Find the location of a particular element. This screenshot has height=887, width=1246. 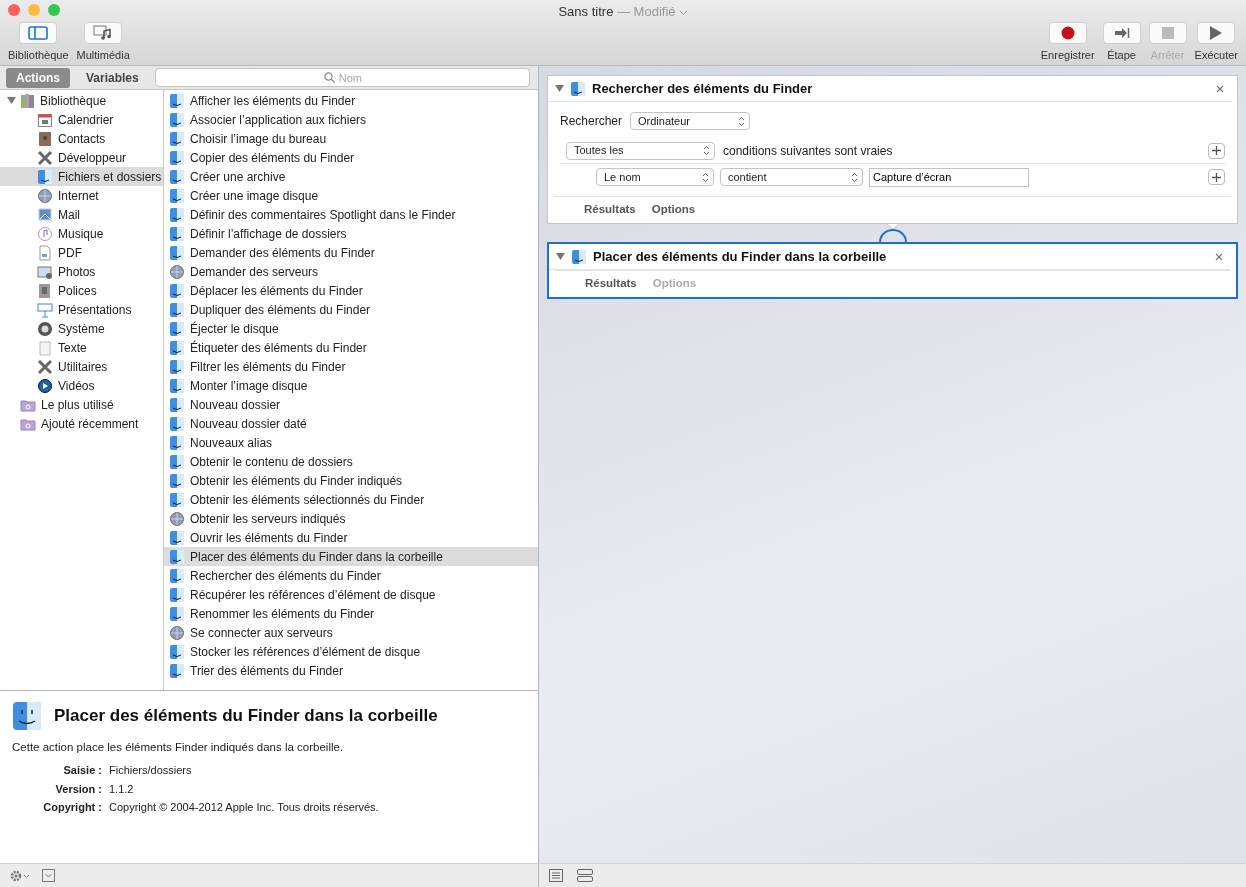

field-label: Version : is located at coordinates (78, 789).